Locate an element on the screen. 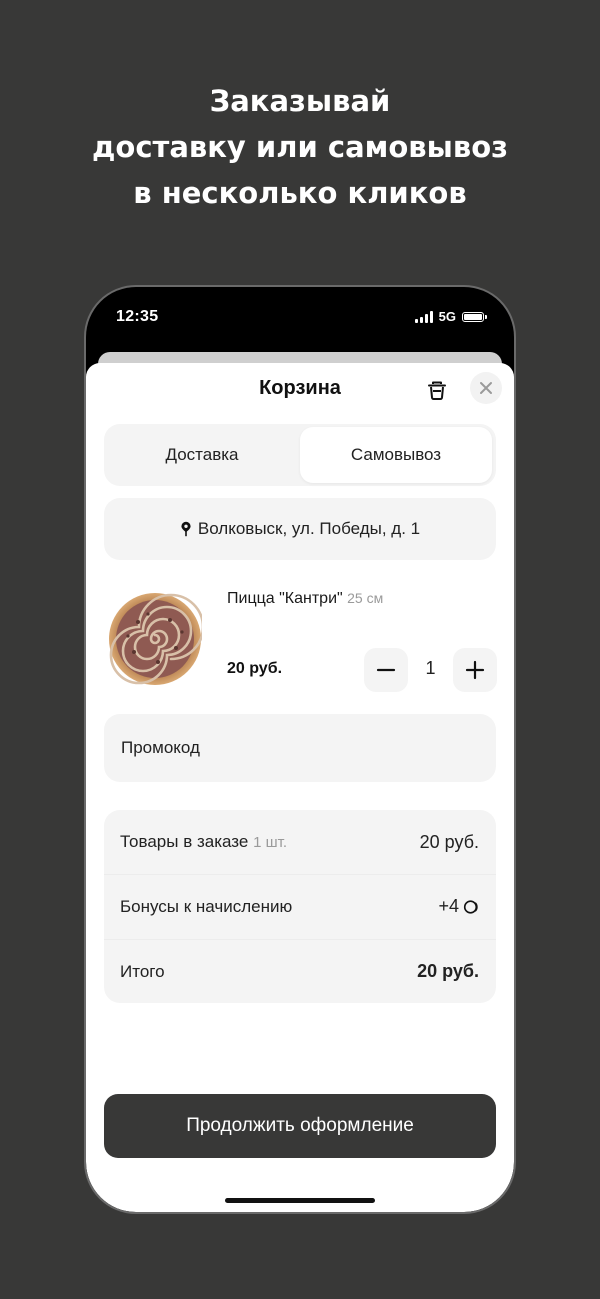 Image resolution: width=600 pixels, height=1299 pixels. decrease-quantity-button is located at coordinates (386, 670).